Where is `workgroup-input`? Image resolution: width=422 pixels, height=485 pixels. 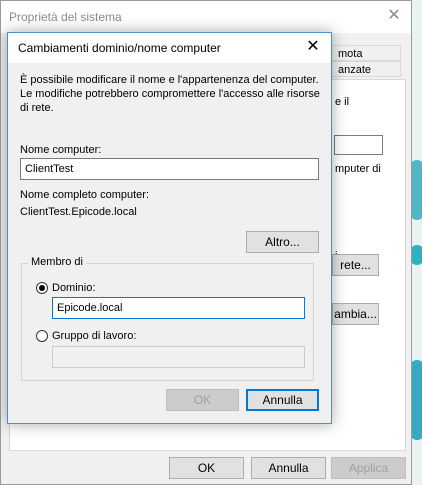 workgroup-input is located at coordinates (178, 357).